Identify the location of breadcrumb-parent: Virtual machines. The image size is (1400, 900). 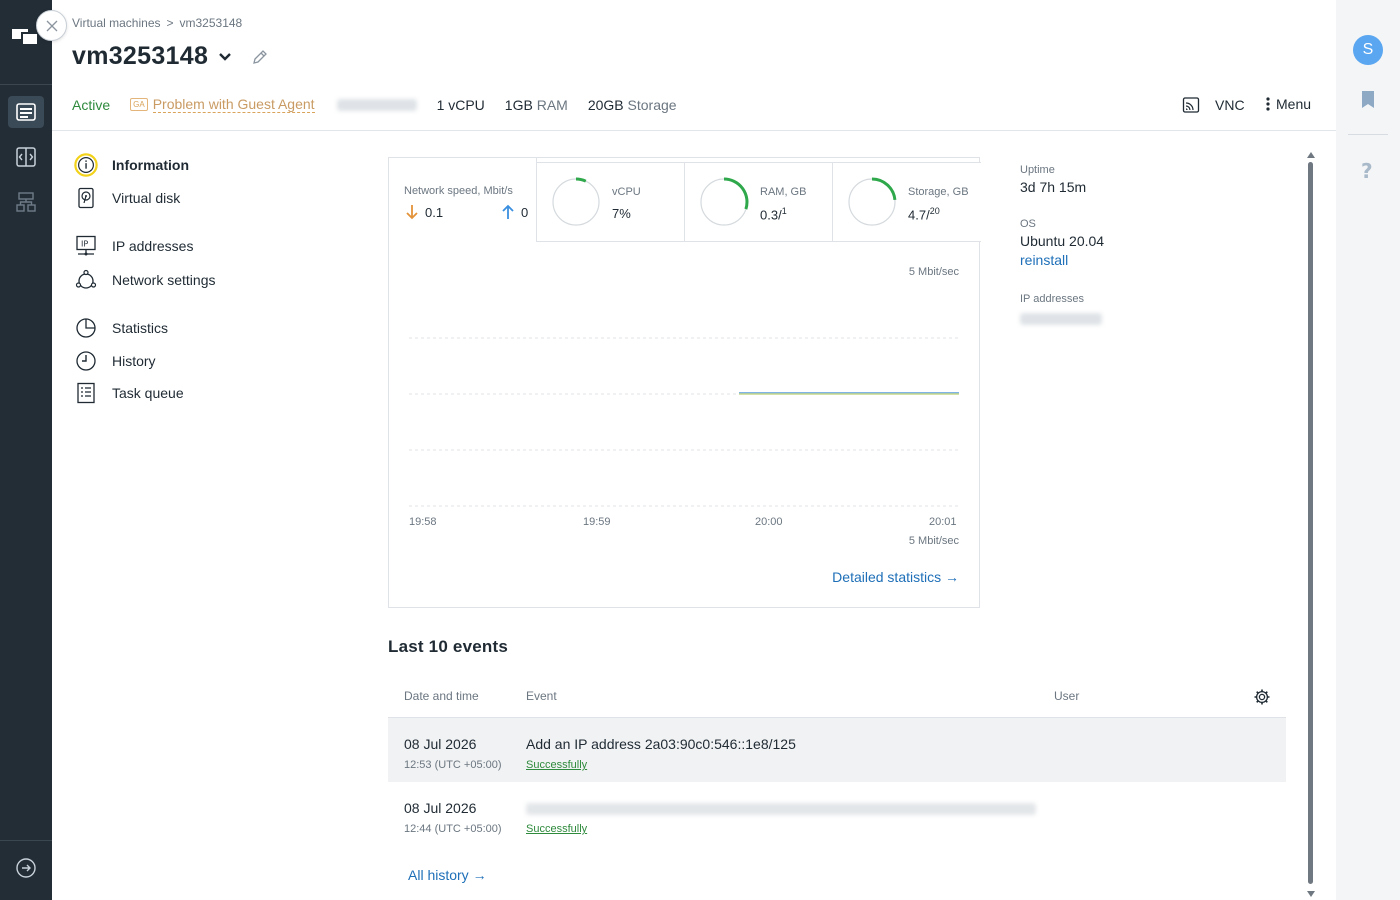
(116, 23).